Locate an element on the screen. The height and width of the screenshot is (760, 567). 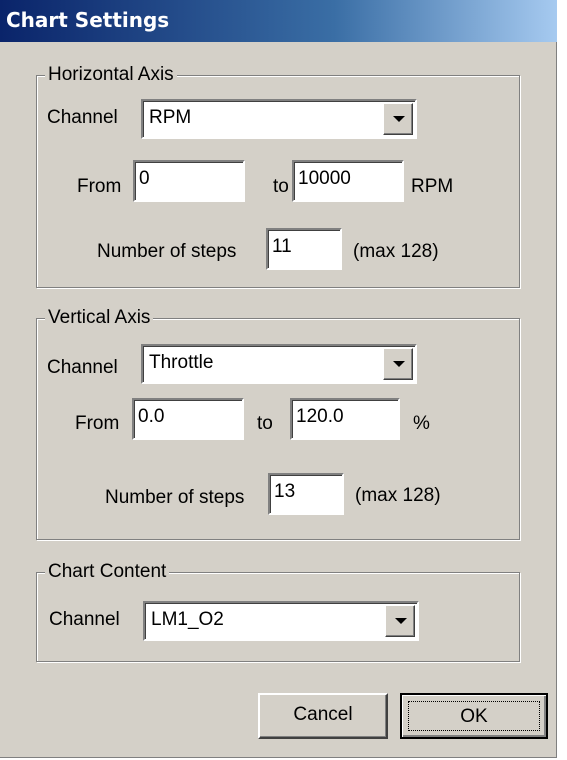
vertical-channel-label: Channel is located at coordinates (82, 367).